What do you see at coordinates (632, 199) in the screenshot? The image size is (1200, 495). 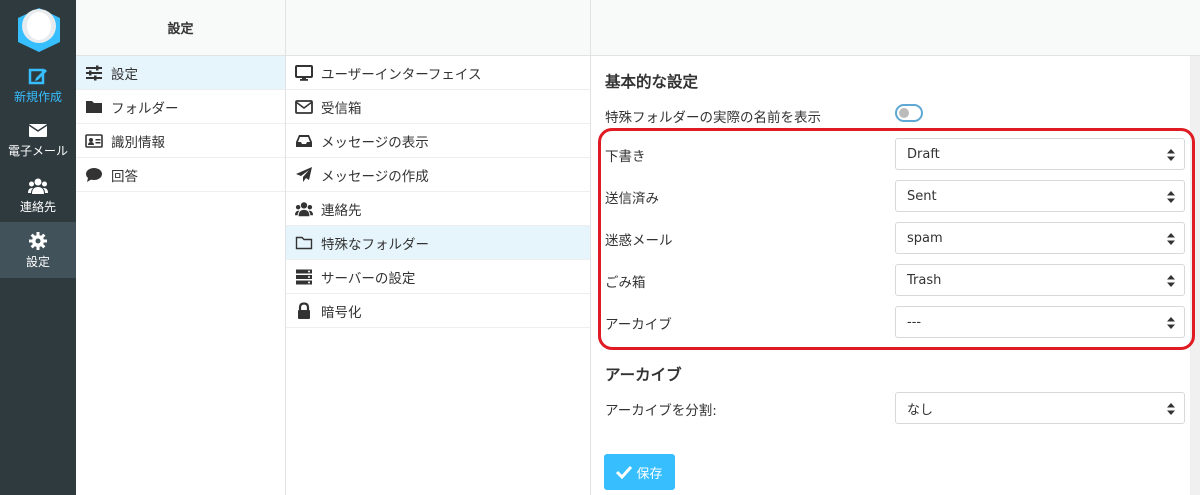 I see `sent-label: 送信済み` at bounding box center [632, 199].